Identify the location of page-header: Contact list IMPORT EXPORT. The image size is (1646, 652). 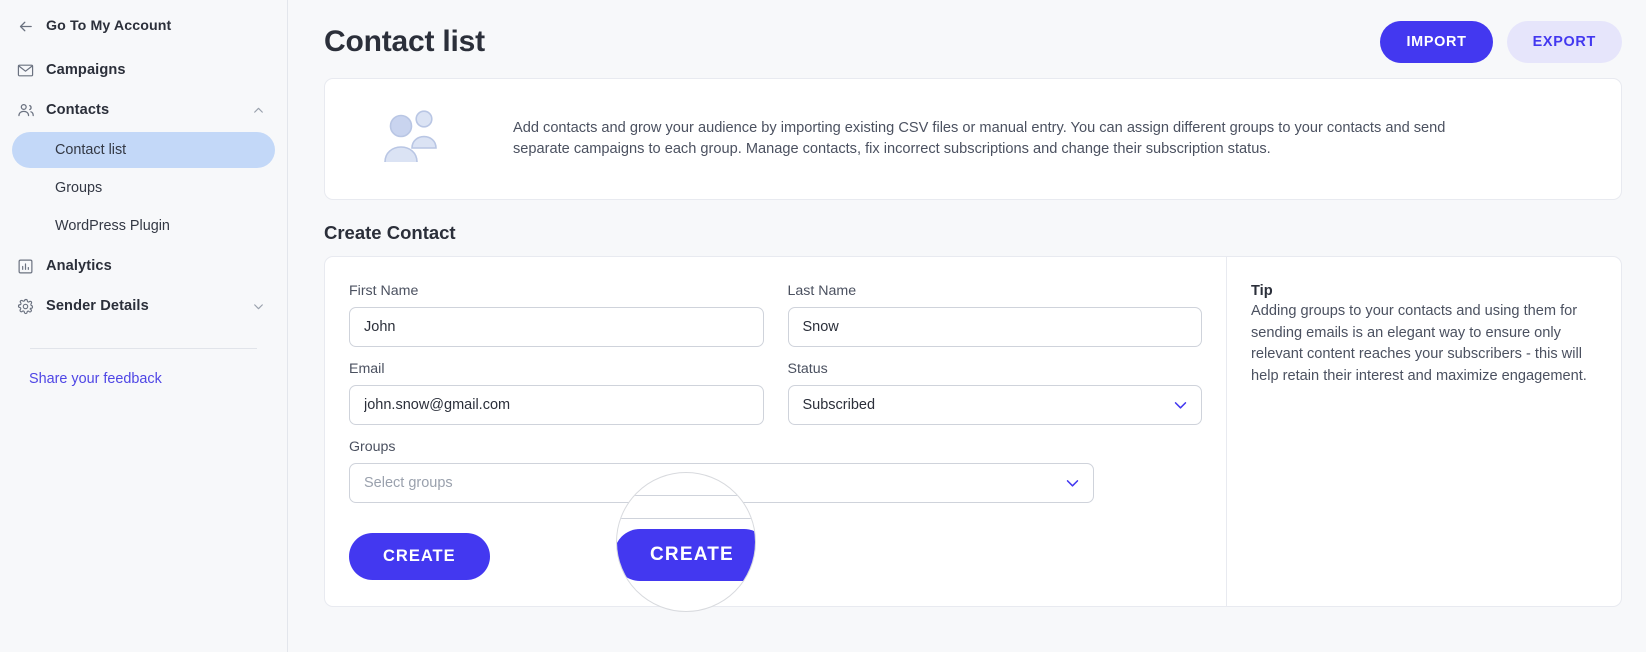
(973, 39).